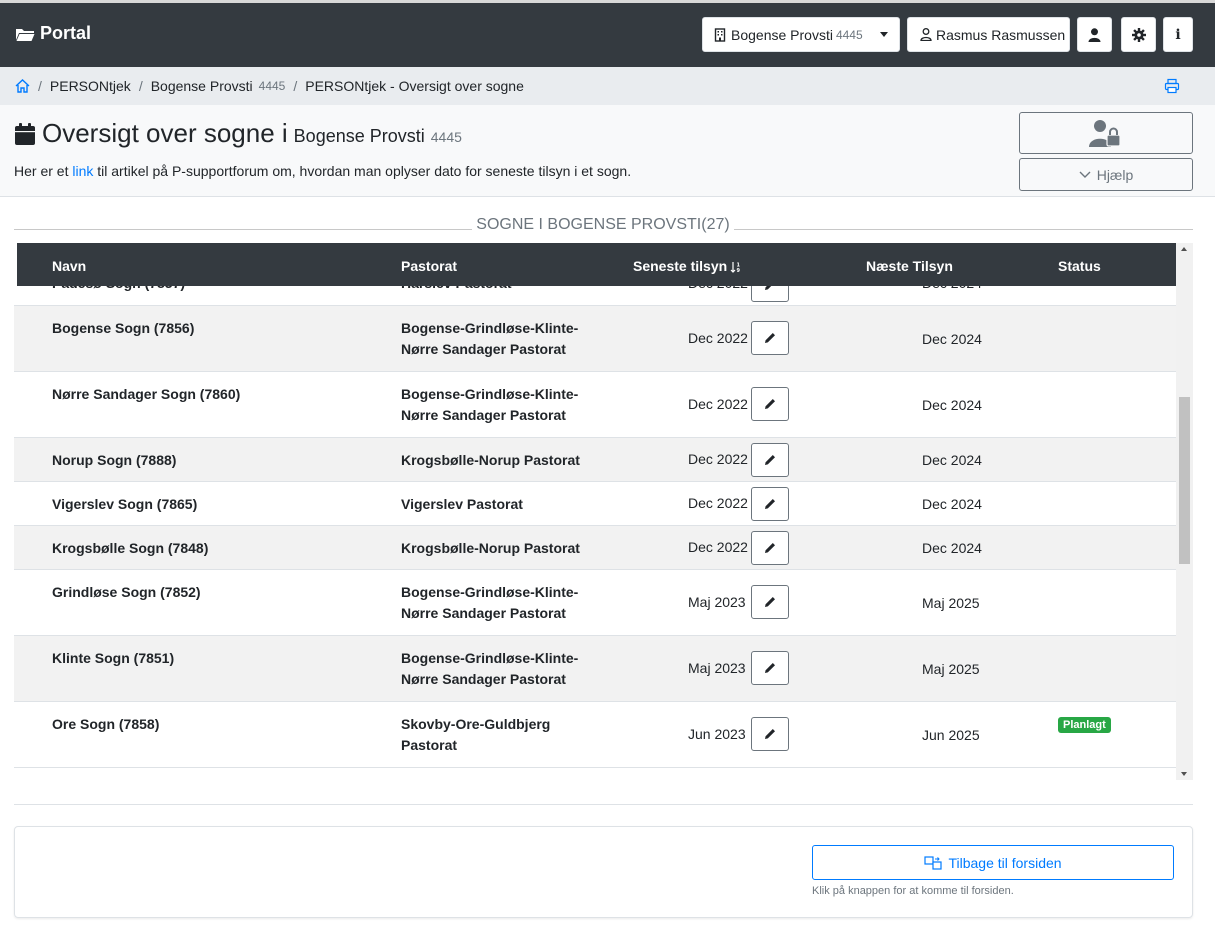 Image resolution: width=1215 pixels, height=937 pixels. What do you see at coordinates (1184, 249) in the screenshot?
I see `scroll-up-arrow-icon` at bounding box center [1184, 249].